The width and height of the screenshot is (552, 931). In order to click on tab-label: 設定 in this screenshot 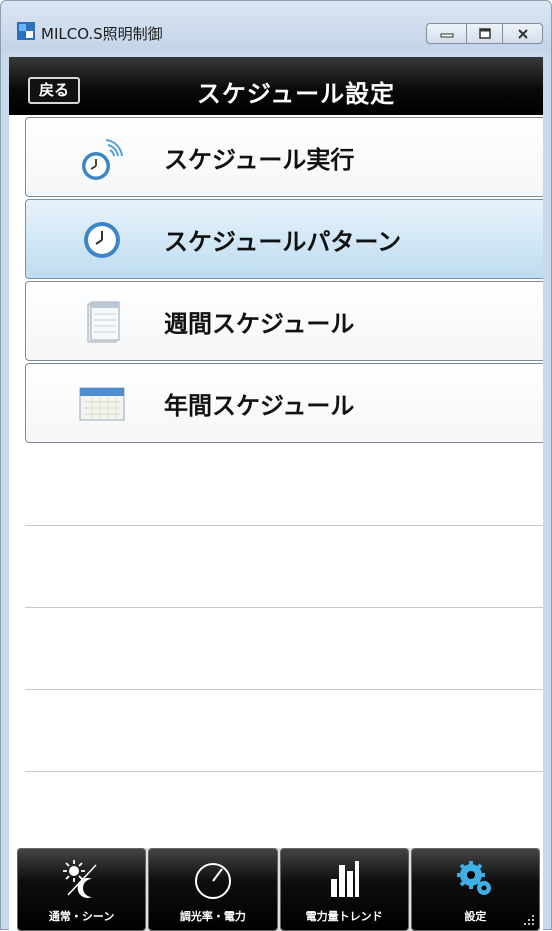, I will do `click(475, 916)`.